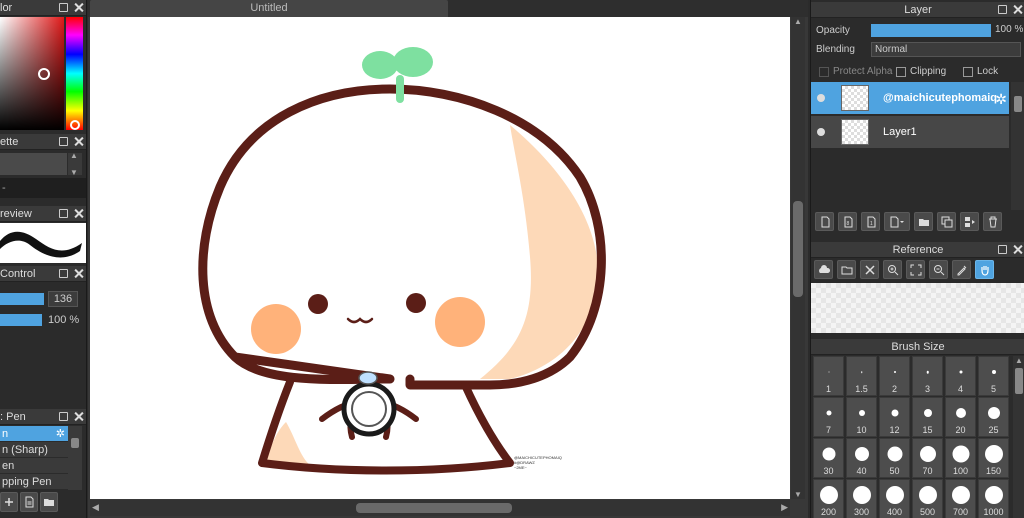 The width and height of the screenshot is (1024, 518). I want to click on add-layer-menu-button, so click(897, 221).